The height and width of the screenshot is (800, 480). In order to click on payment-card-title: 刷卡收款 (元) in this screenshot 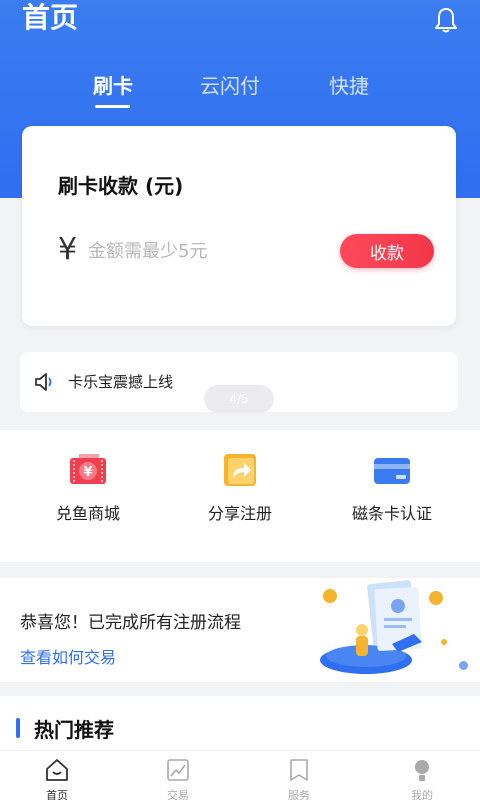, I will do `click(121, 186)`.